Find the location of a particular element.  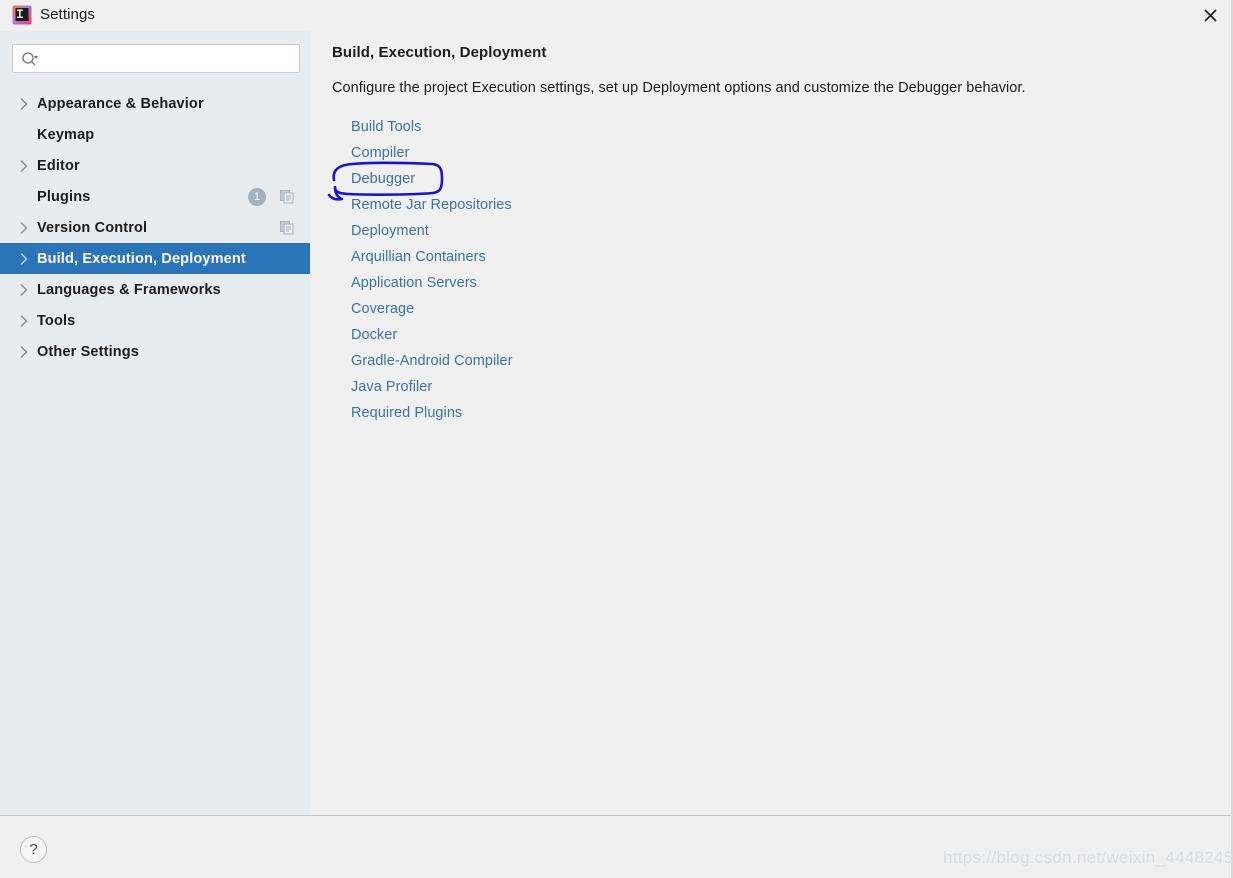

sidebar-item-tools: Tools is located at coordinates (155, 320).